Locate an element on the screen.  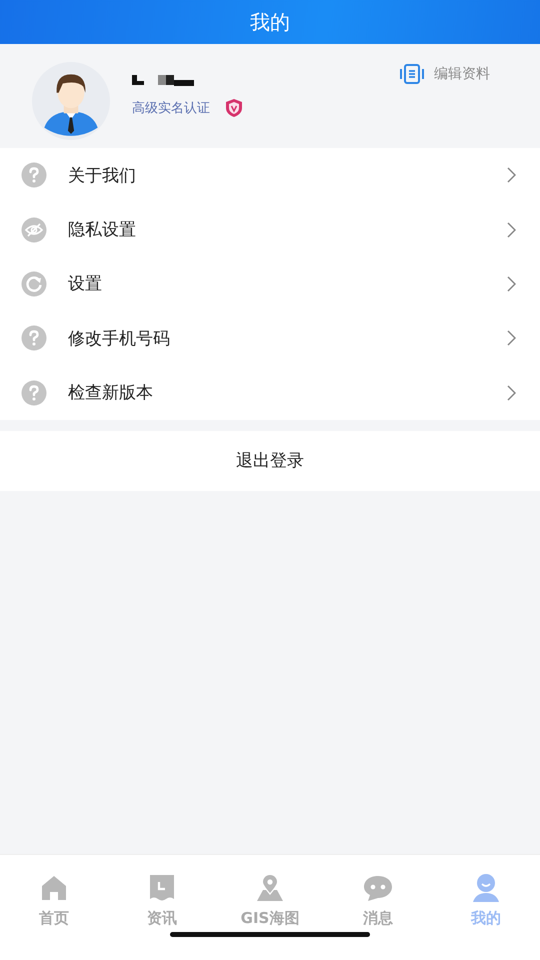
menu-item: 设置 is located at coordinates (270, 284).